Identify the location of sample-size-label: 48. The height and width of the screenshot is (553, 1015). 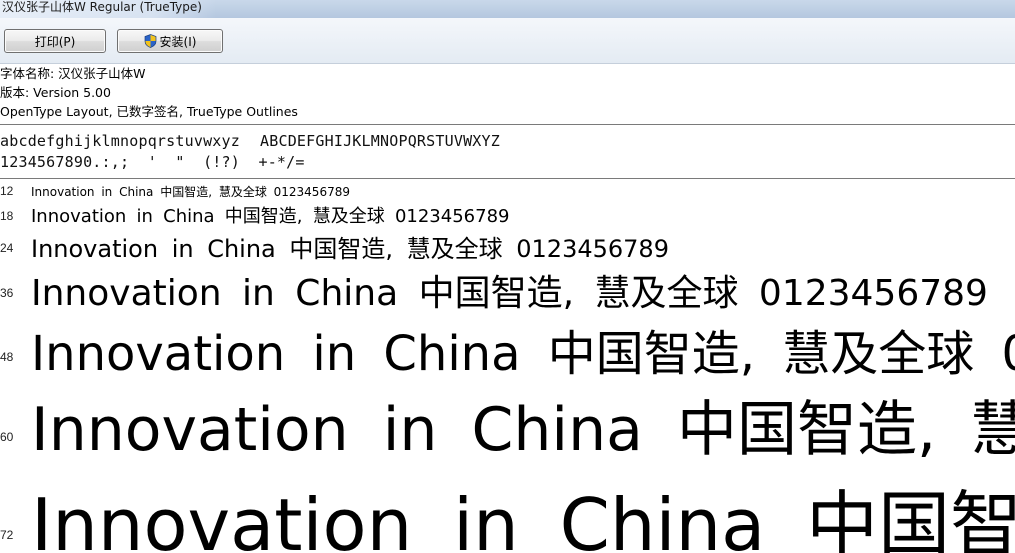
(7, 357).